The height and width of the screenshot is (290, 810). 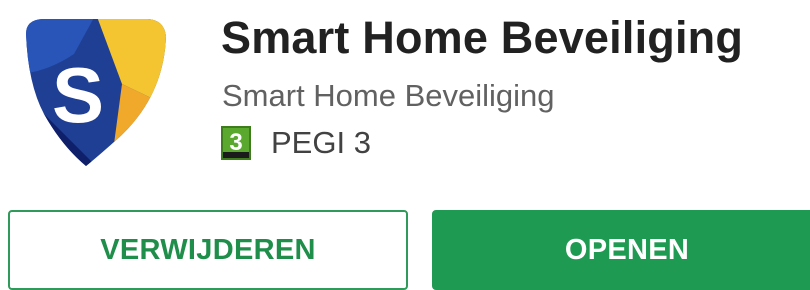 I want to click on svg-text: S, so click(x=78, y=95).